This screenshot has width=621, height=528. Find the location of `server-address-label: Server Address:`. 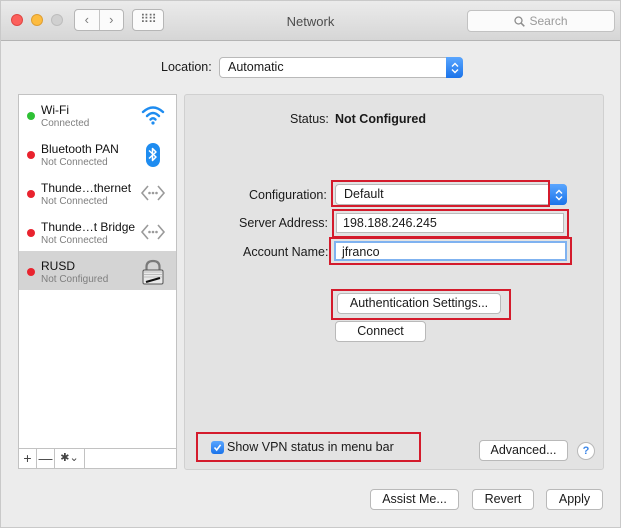

server-address-label: Server Address: is located at coordinates (283, 223).